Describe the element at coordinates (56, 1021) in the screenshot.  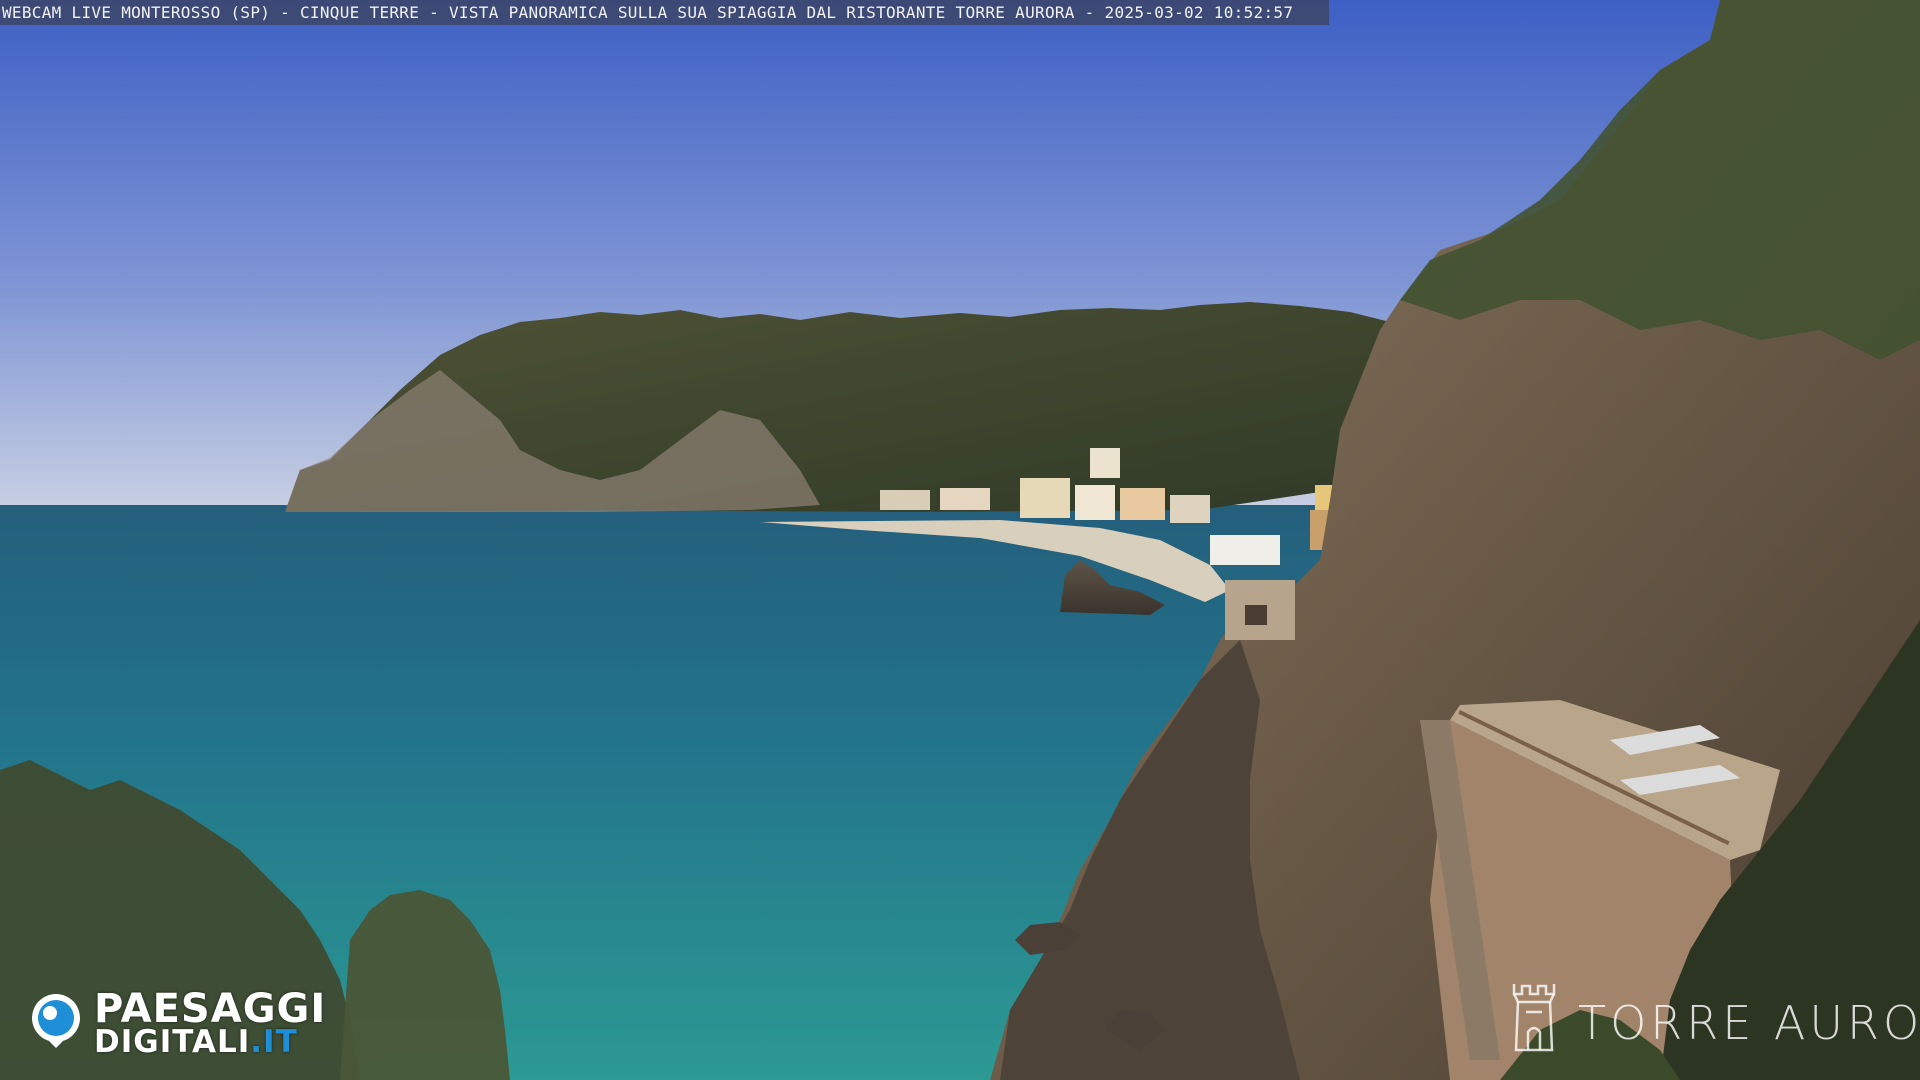
I see `eye-lens-icon` at that location.